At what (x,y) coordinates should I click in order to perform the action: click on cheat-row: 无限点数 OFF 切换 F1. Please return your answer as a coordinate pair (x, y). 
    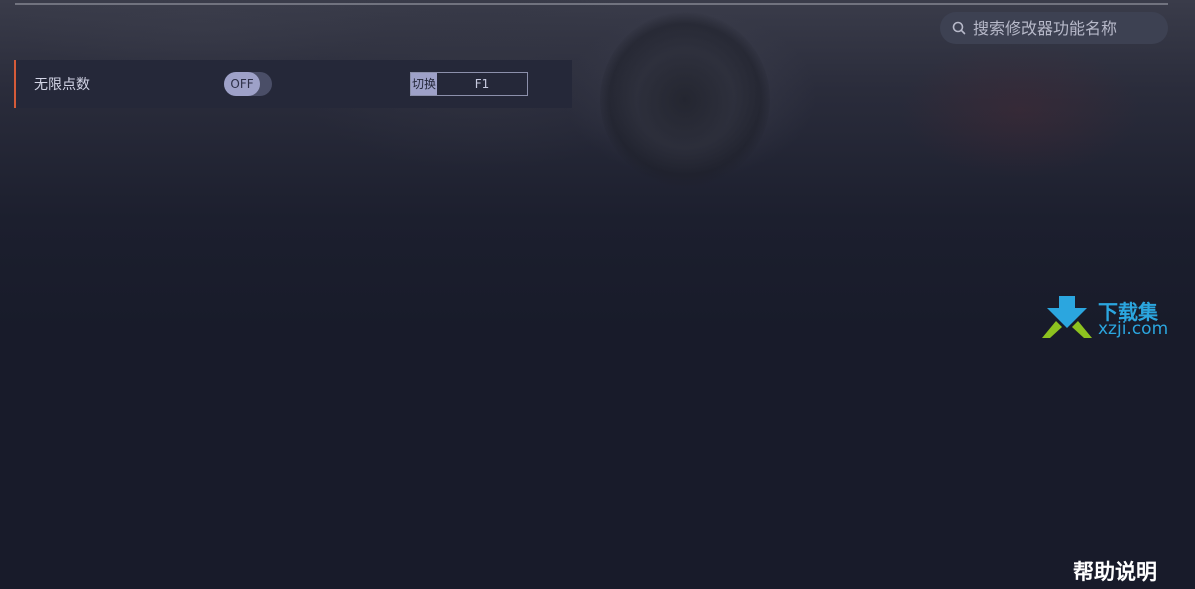
    Looking at the image, I should click on (293, 84).